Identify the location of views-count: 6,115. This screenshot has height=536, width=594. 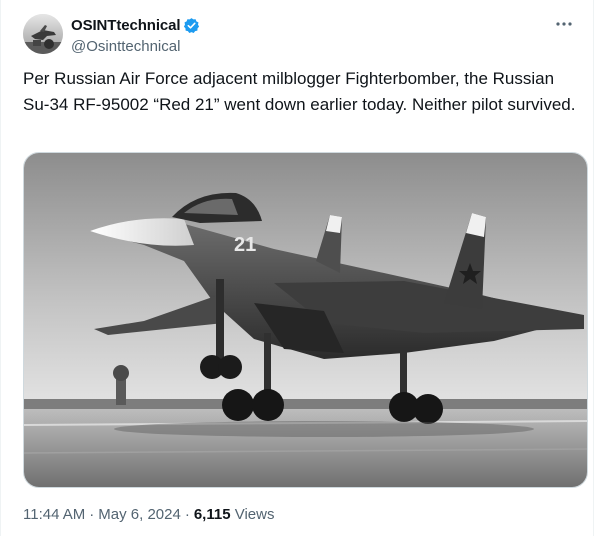
(212, 514).